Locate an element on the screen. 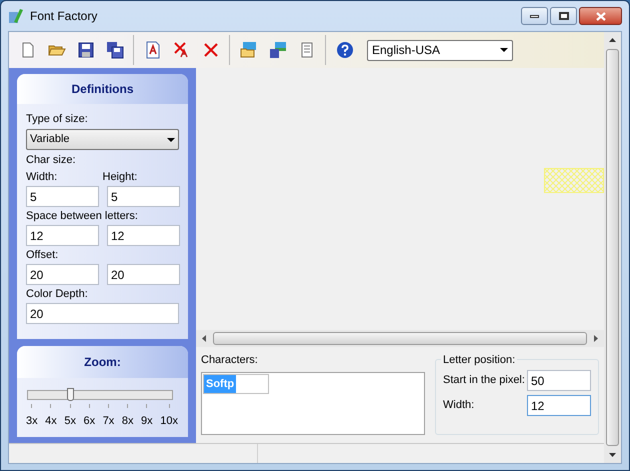 The height and width of the screenshot is (471, 630). maximize-button is located at coordinates (563, 16).